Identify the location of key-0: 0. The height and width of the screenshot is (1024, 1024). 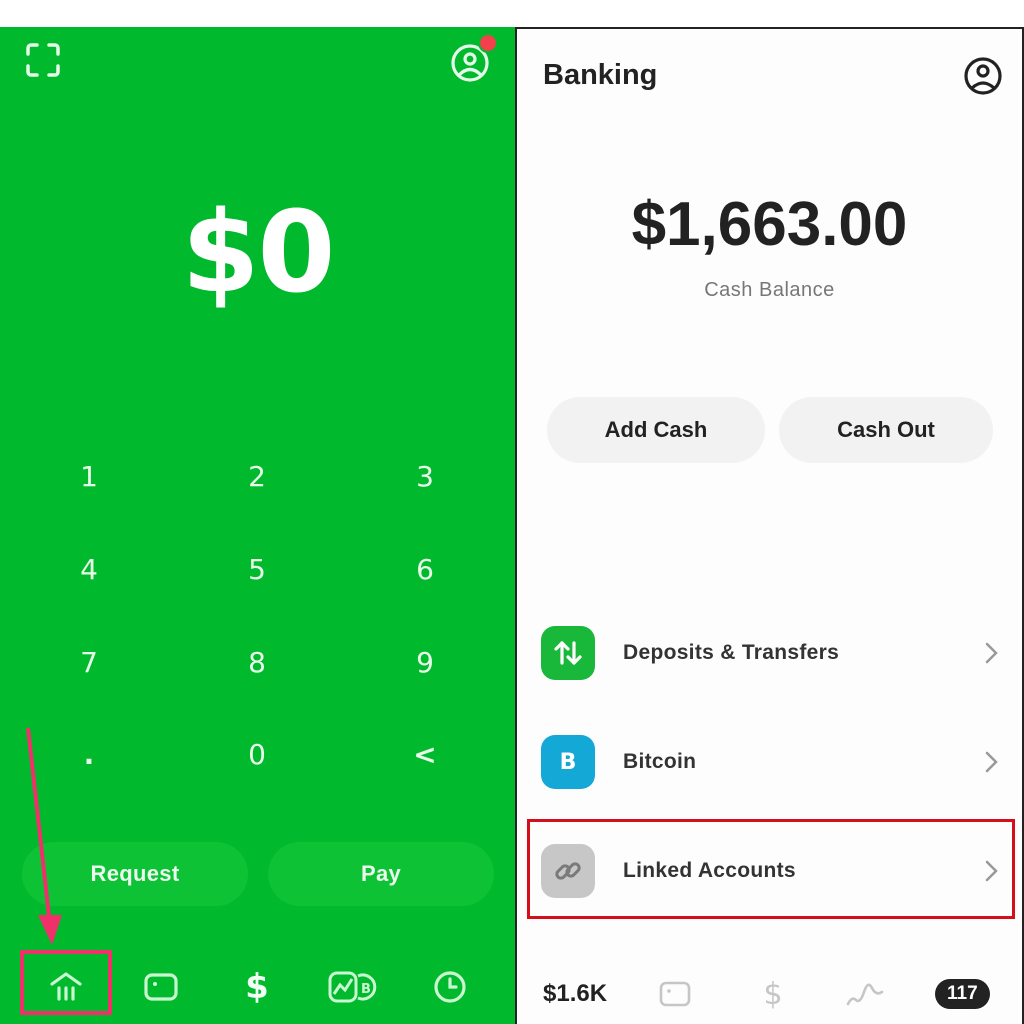
(257, 754).